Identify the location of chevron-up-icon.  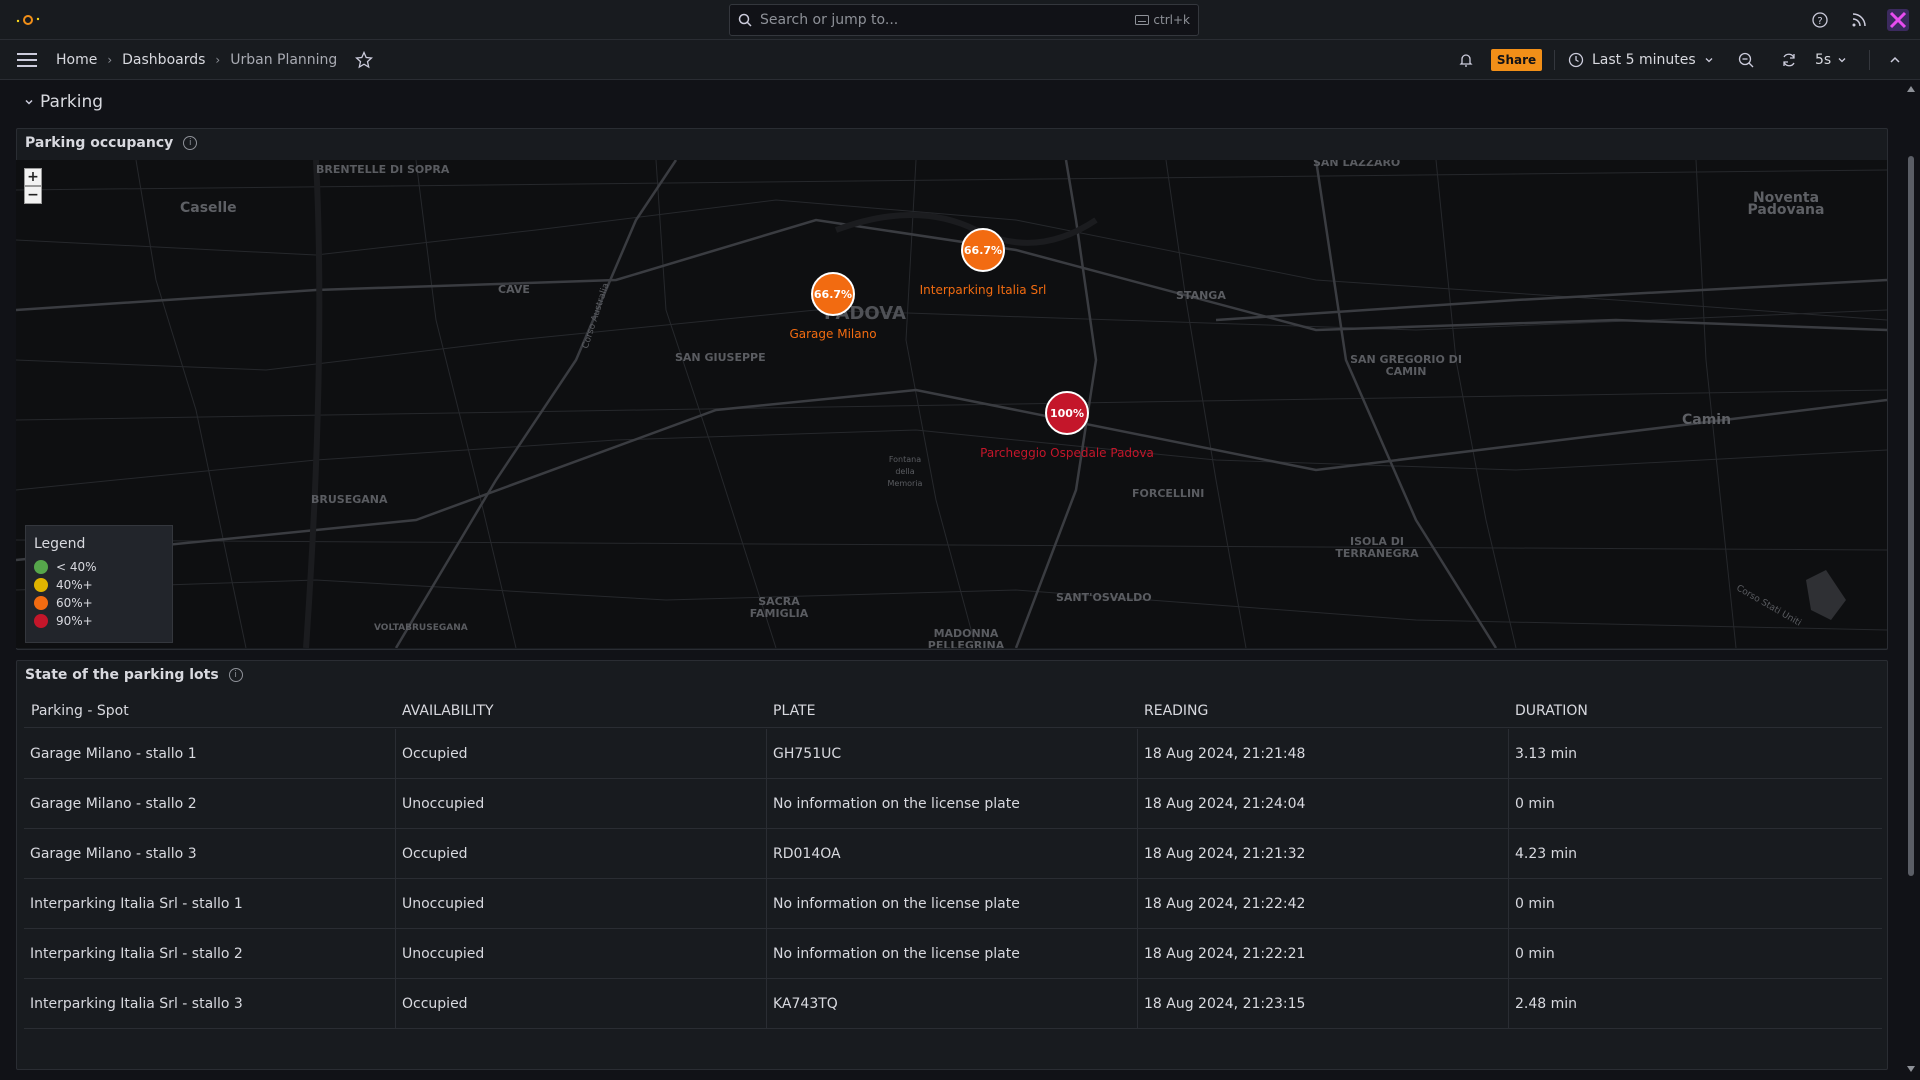
(1895, 60).